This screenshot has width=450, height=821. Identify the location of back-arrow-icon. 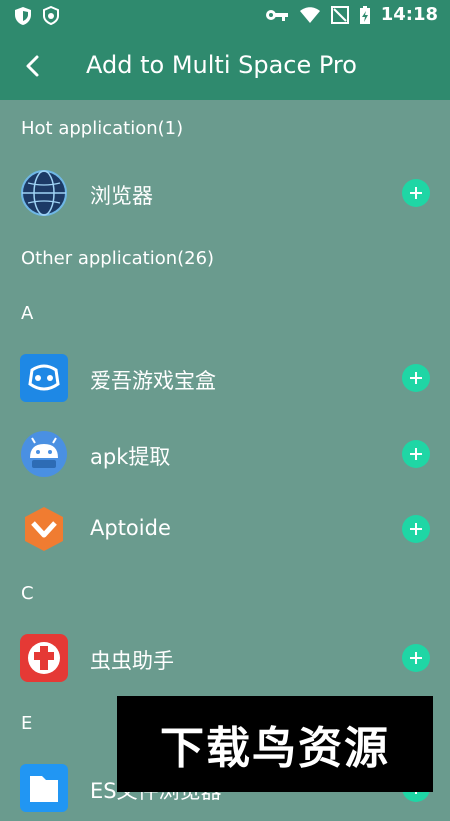
(32, 66).